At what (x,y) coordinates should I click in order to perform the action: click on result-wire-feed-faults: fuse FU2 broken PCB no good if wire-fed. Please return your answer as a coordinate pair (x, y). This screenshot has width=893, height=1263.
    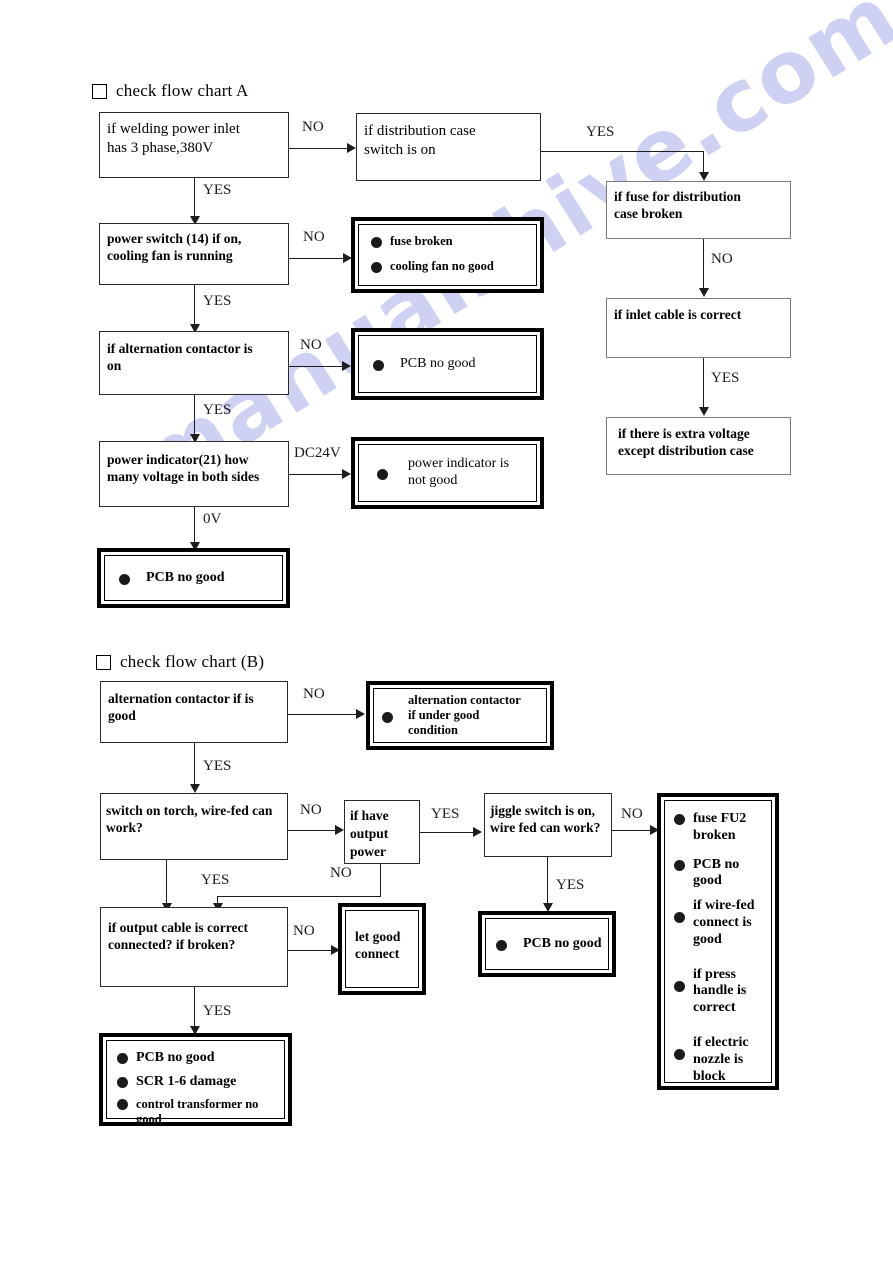
    Looking at the image, I should click on (718, 941).